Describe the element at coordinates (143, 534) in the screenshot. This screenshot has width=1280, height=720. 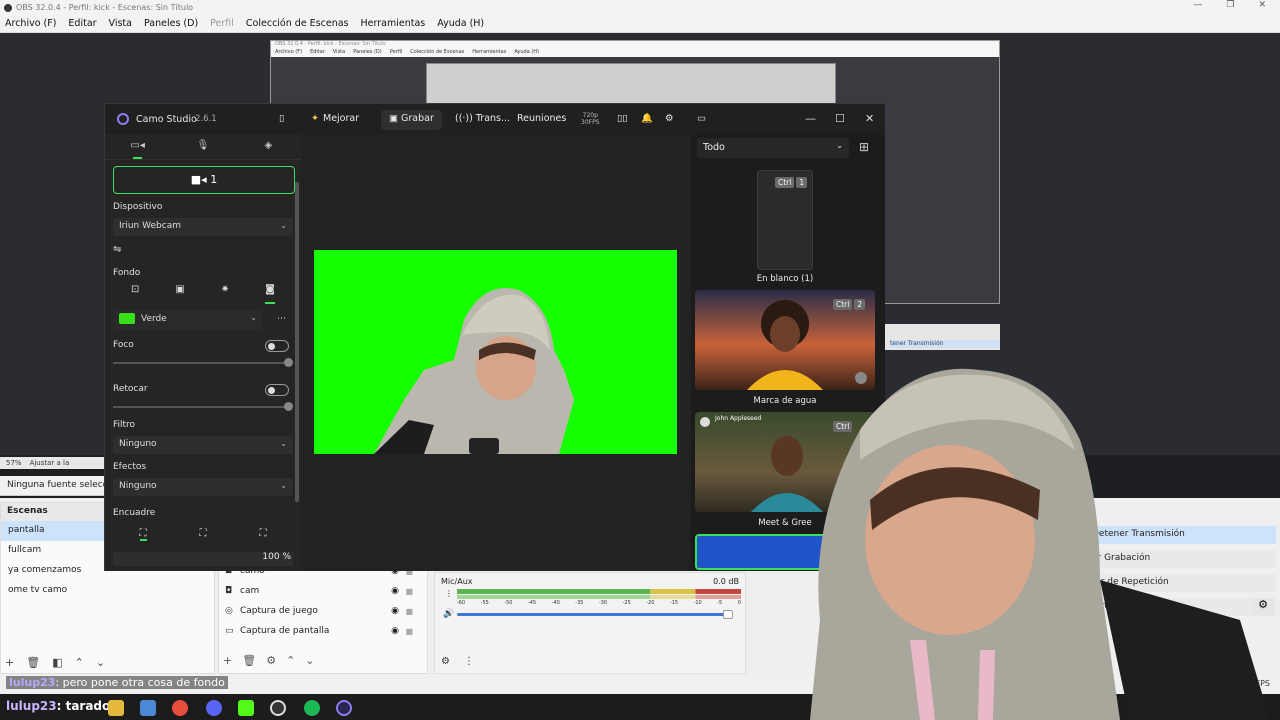
I see `frame-manual-icon: ⛶` at that location.